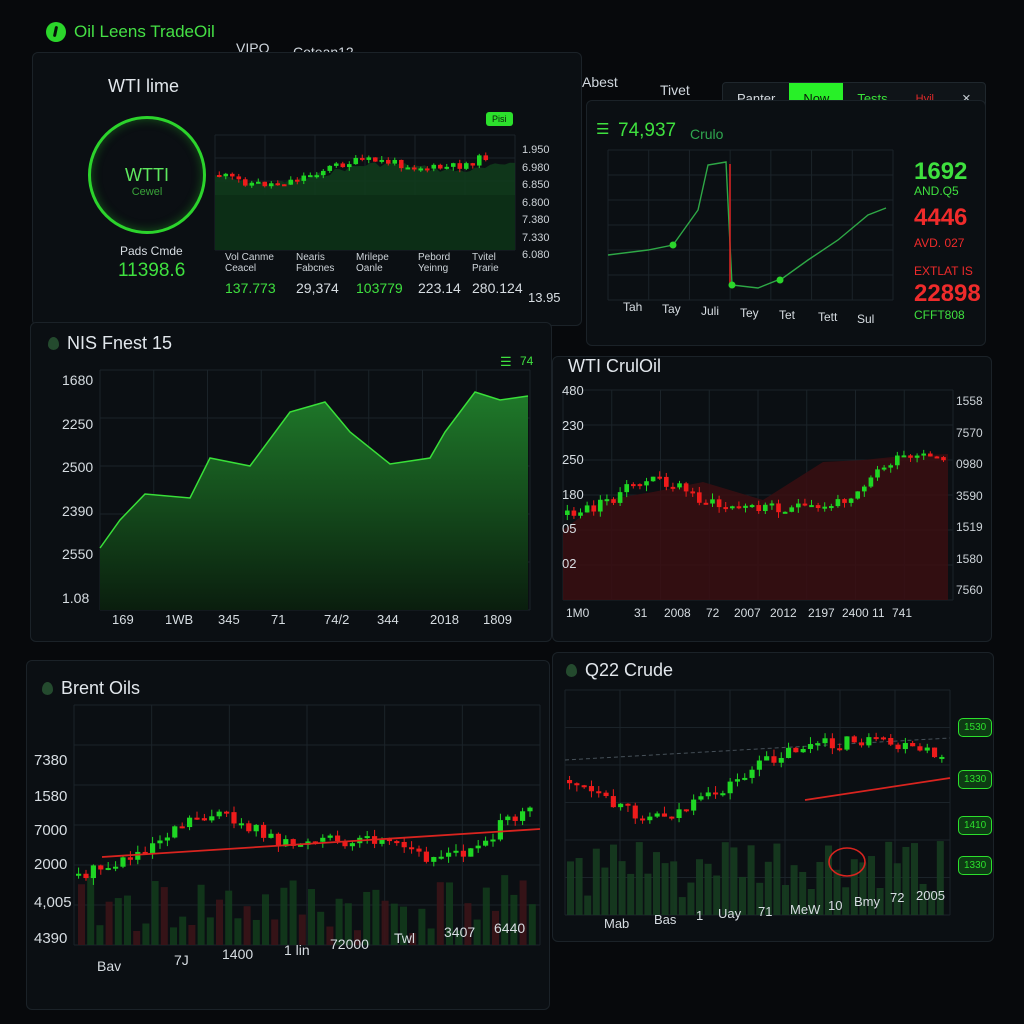 This screenshot has width=1024, height=1024. I want to click on brent-y-tick: 7000, so click(51, 830).